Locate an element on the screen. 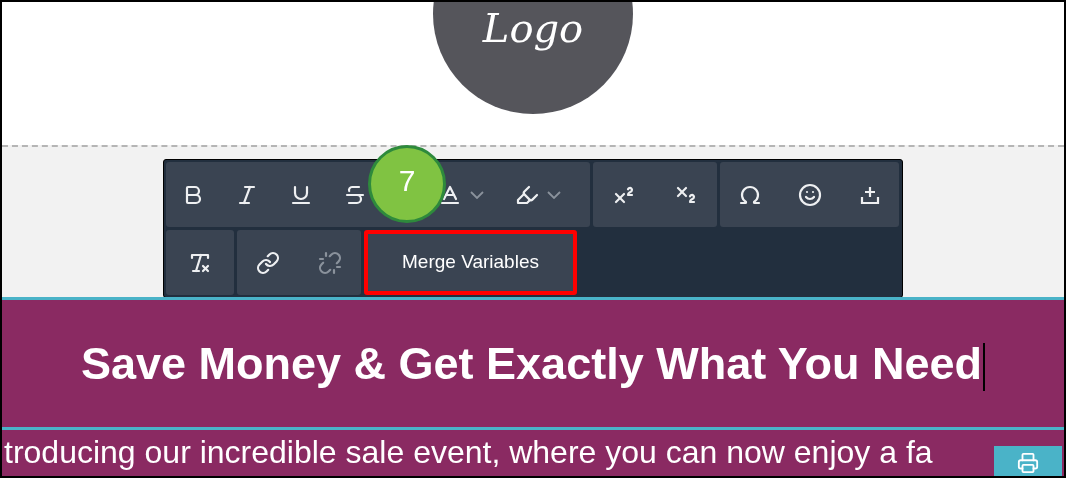 The height and width of the screenshot is (478, 1066). banner-text: troducing our incredible sale event, where you can now enjoy a fa is located at coordinates (468, 452).